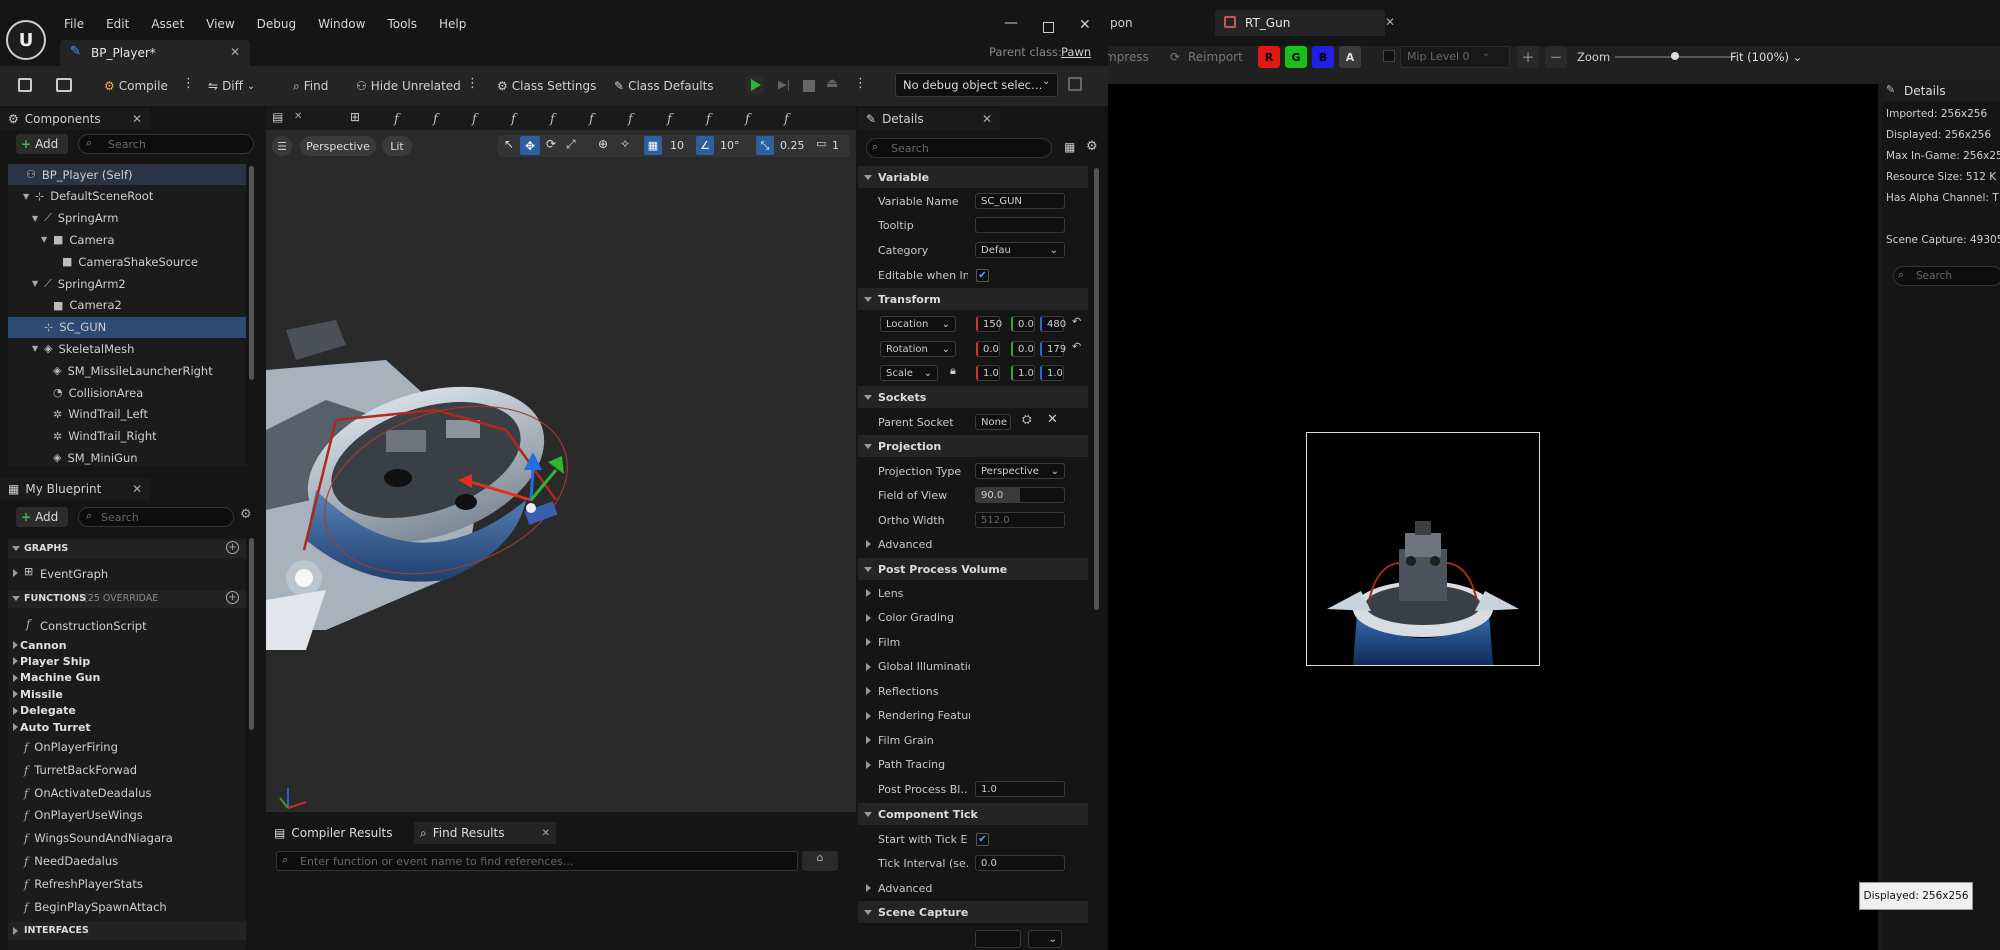 Image resolution: width=2000 pixels, height=950 pixels. I want to click on post-process-item: Lens, so click(924, 593).